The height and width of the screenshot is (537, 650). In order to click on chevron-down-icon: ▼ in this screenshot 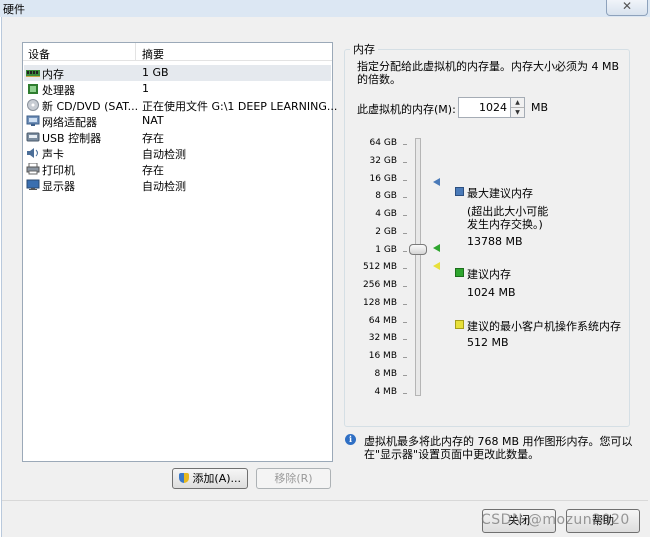, I will do `click(517, 112)`.